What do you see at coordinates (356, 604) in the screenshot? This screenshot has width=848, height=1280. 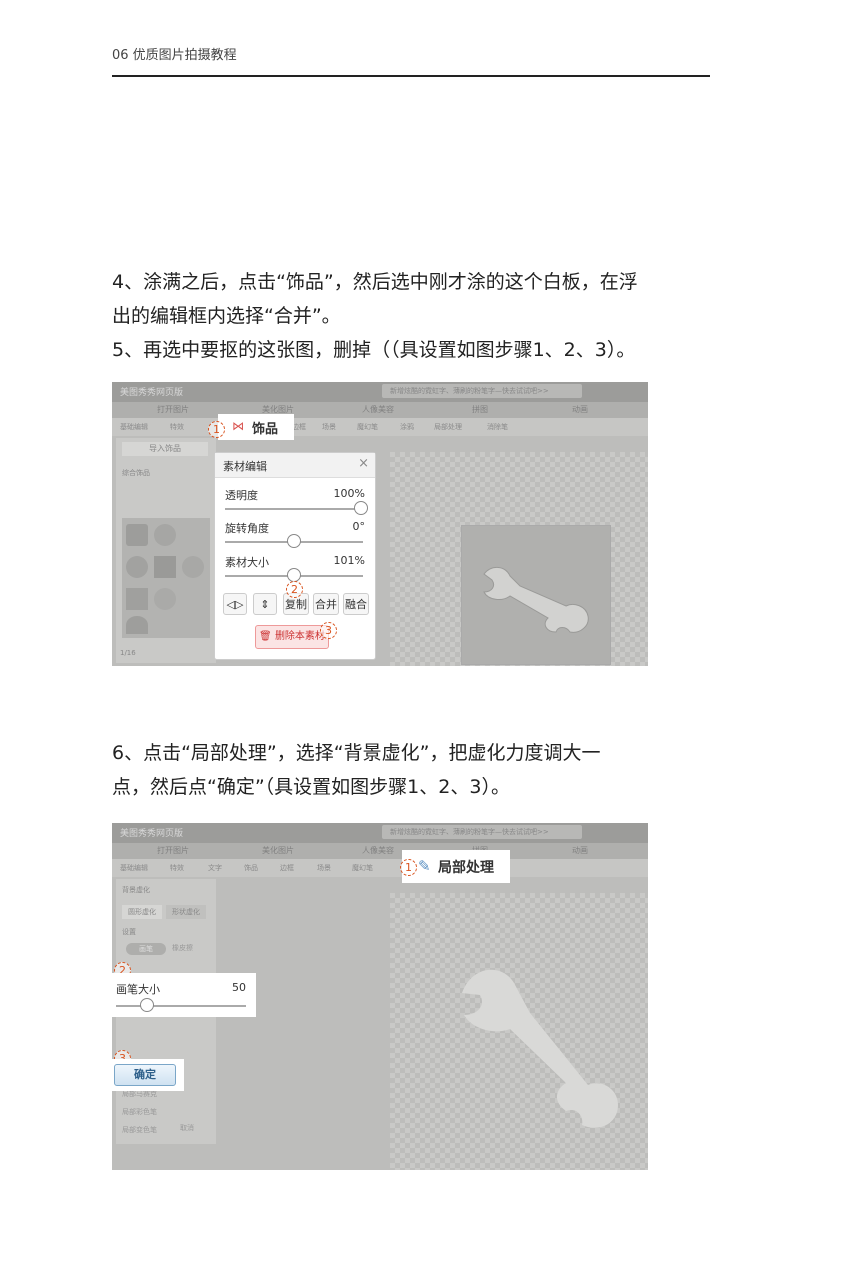 I see `blend-button: 融合` at bounding box center [356, 604].